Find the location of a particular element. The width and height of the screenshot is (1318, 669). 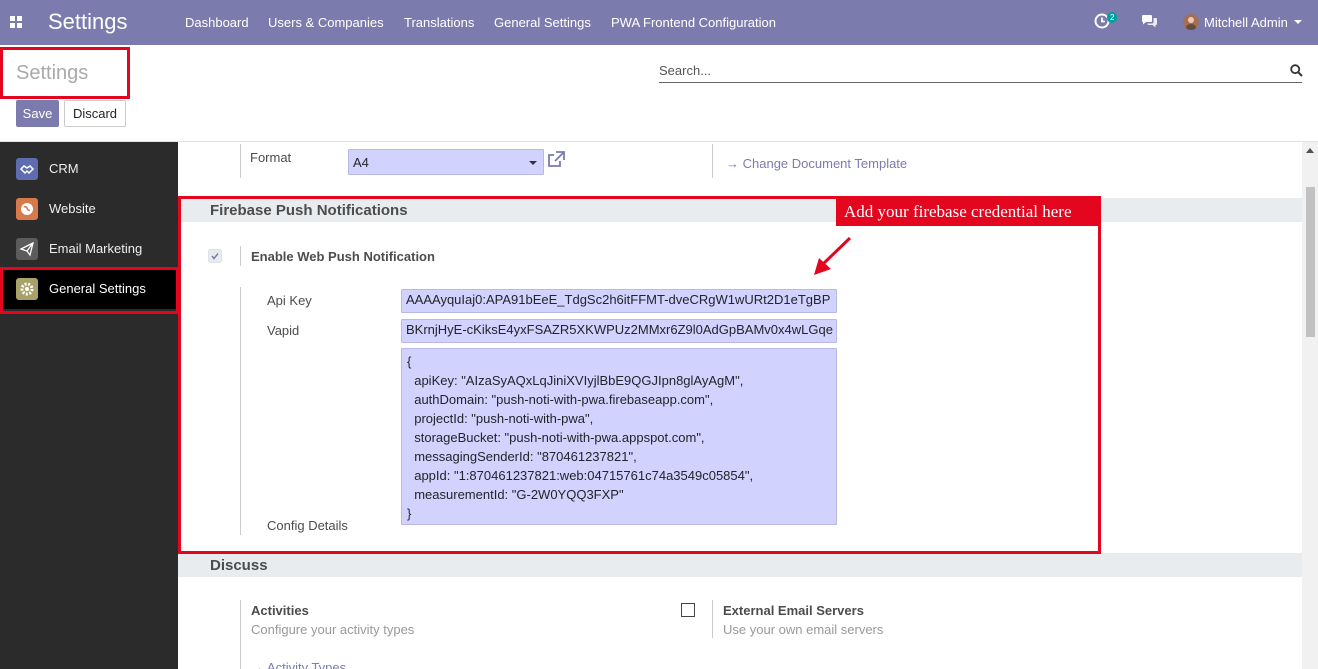

sidebar-item-label: Website is located at coordinates (72, 208).